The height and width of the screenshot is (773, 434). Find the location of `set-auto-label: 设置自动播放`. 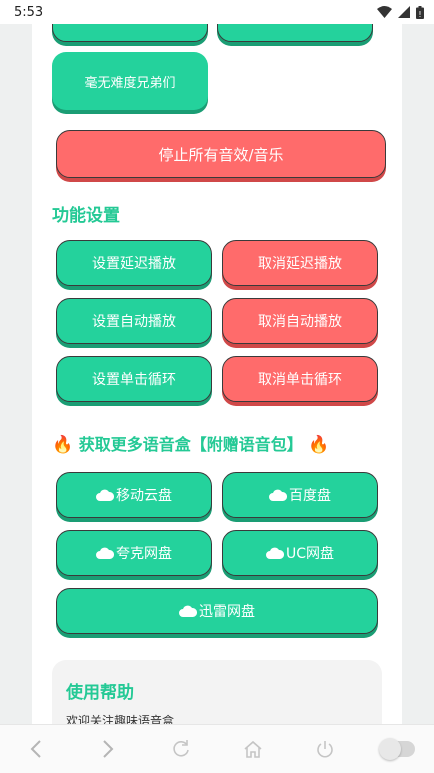

set-auto-label: 设置自动播放 is located at coordinates (134, 322).